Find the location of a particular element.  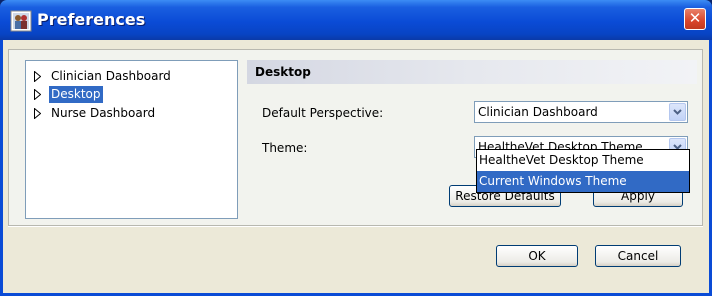

tree-item-label: Desktop is located at coordinates (76, 94).